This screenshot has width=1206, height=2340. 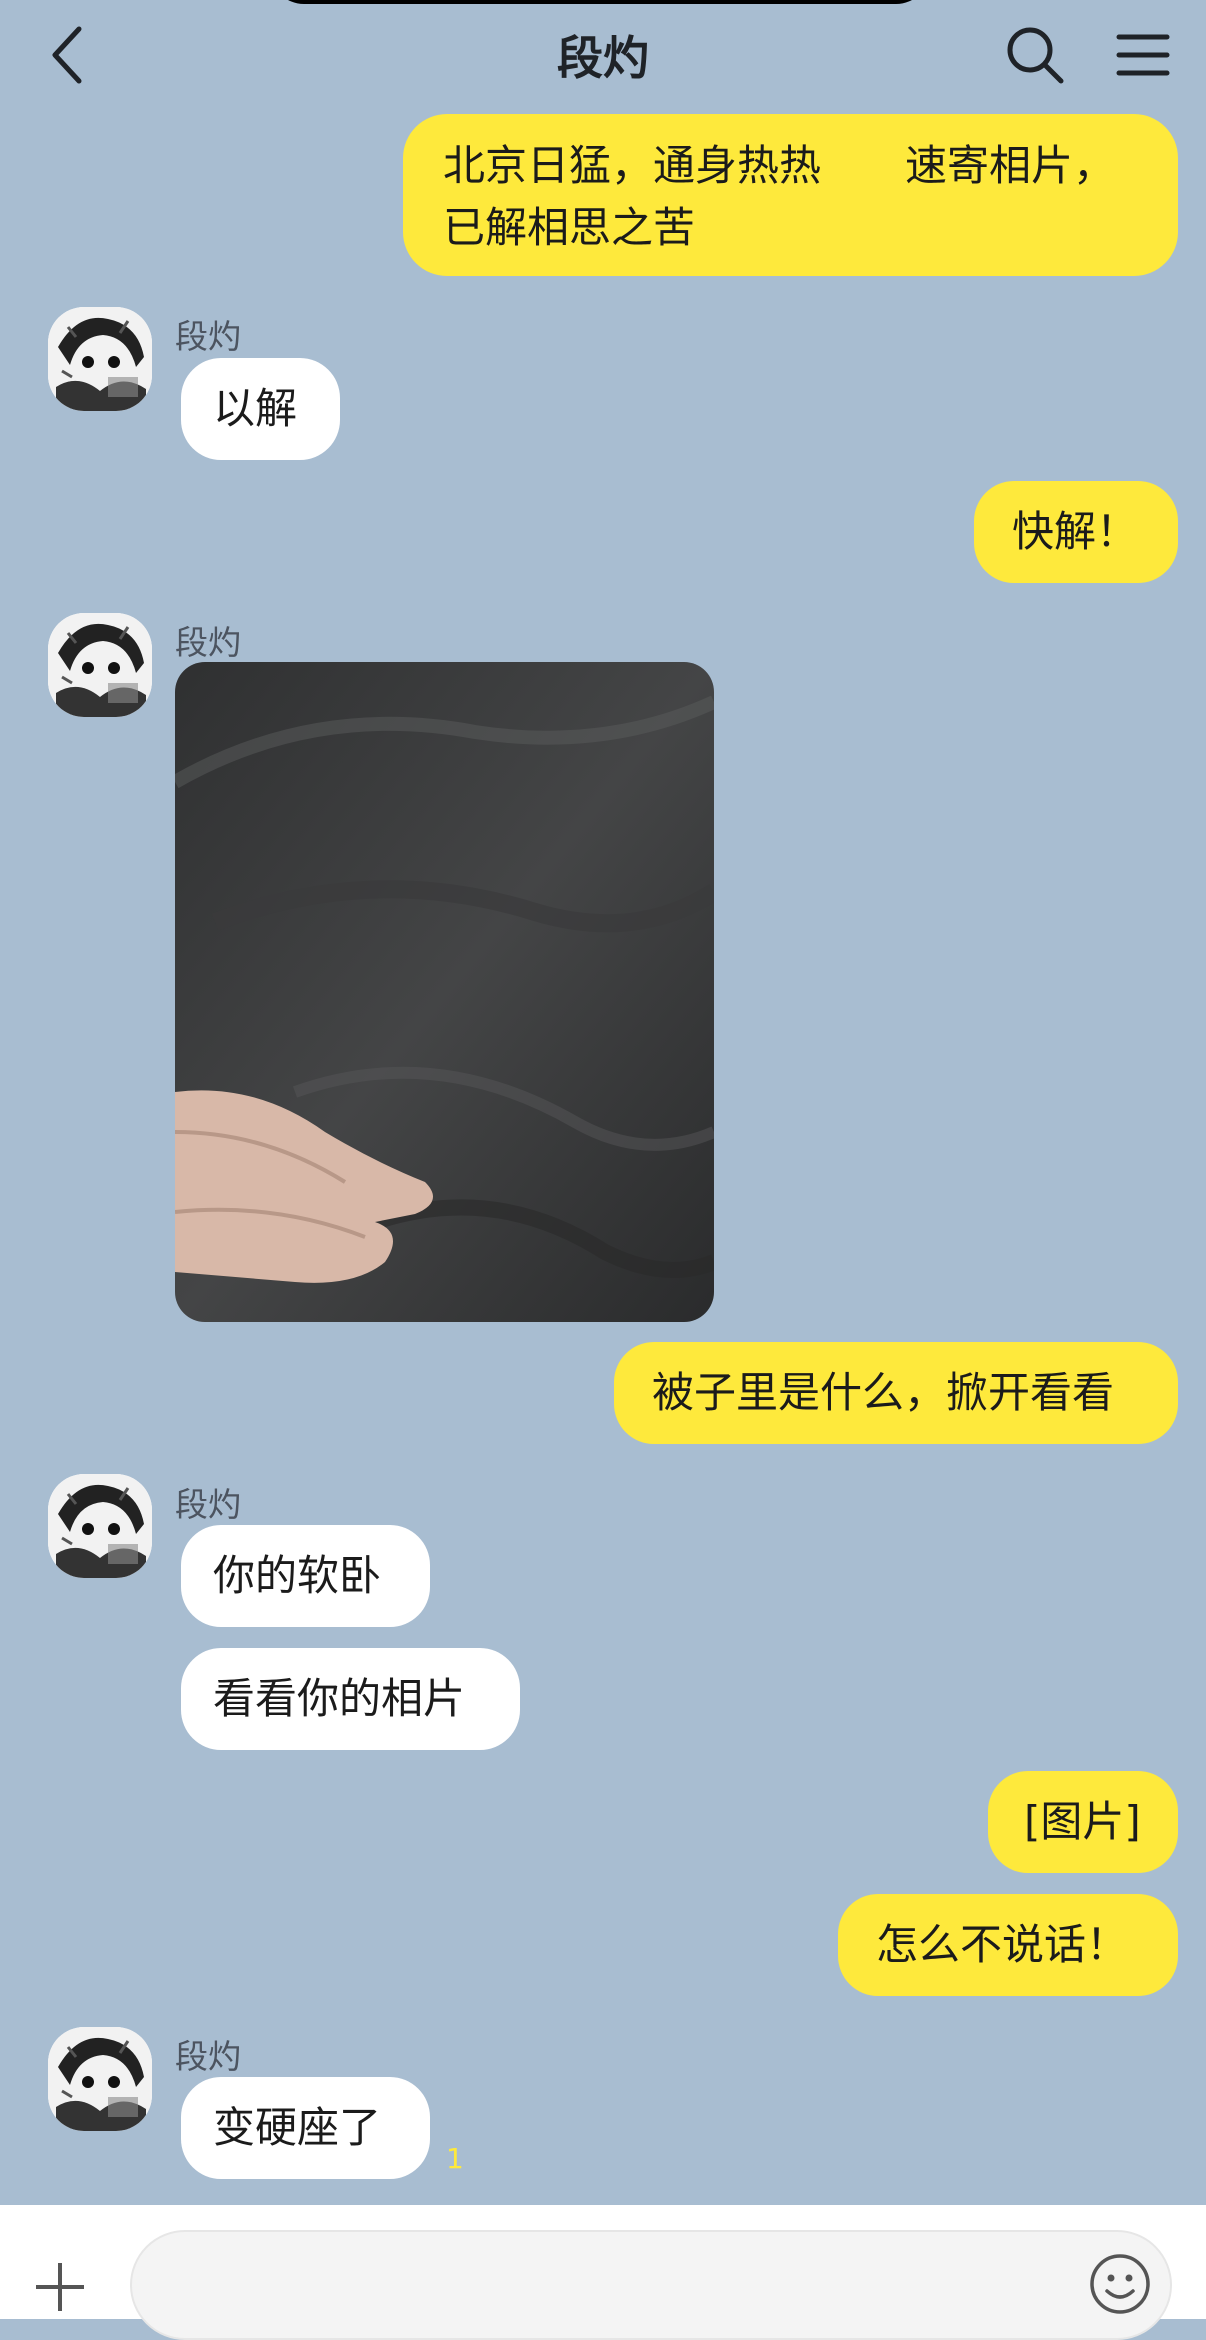 I want to click on search-icon, so click(x=1035, y=55).